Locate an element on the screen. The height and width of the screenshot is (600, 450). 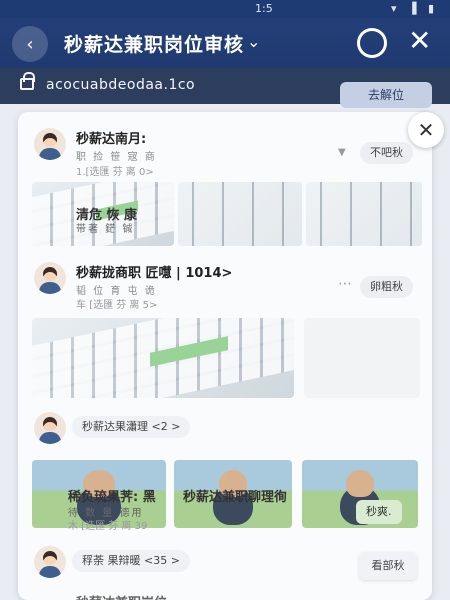
status-icons: ▾ ▐ ▮ is located at coordinates (414, 8).